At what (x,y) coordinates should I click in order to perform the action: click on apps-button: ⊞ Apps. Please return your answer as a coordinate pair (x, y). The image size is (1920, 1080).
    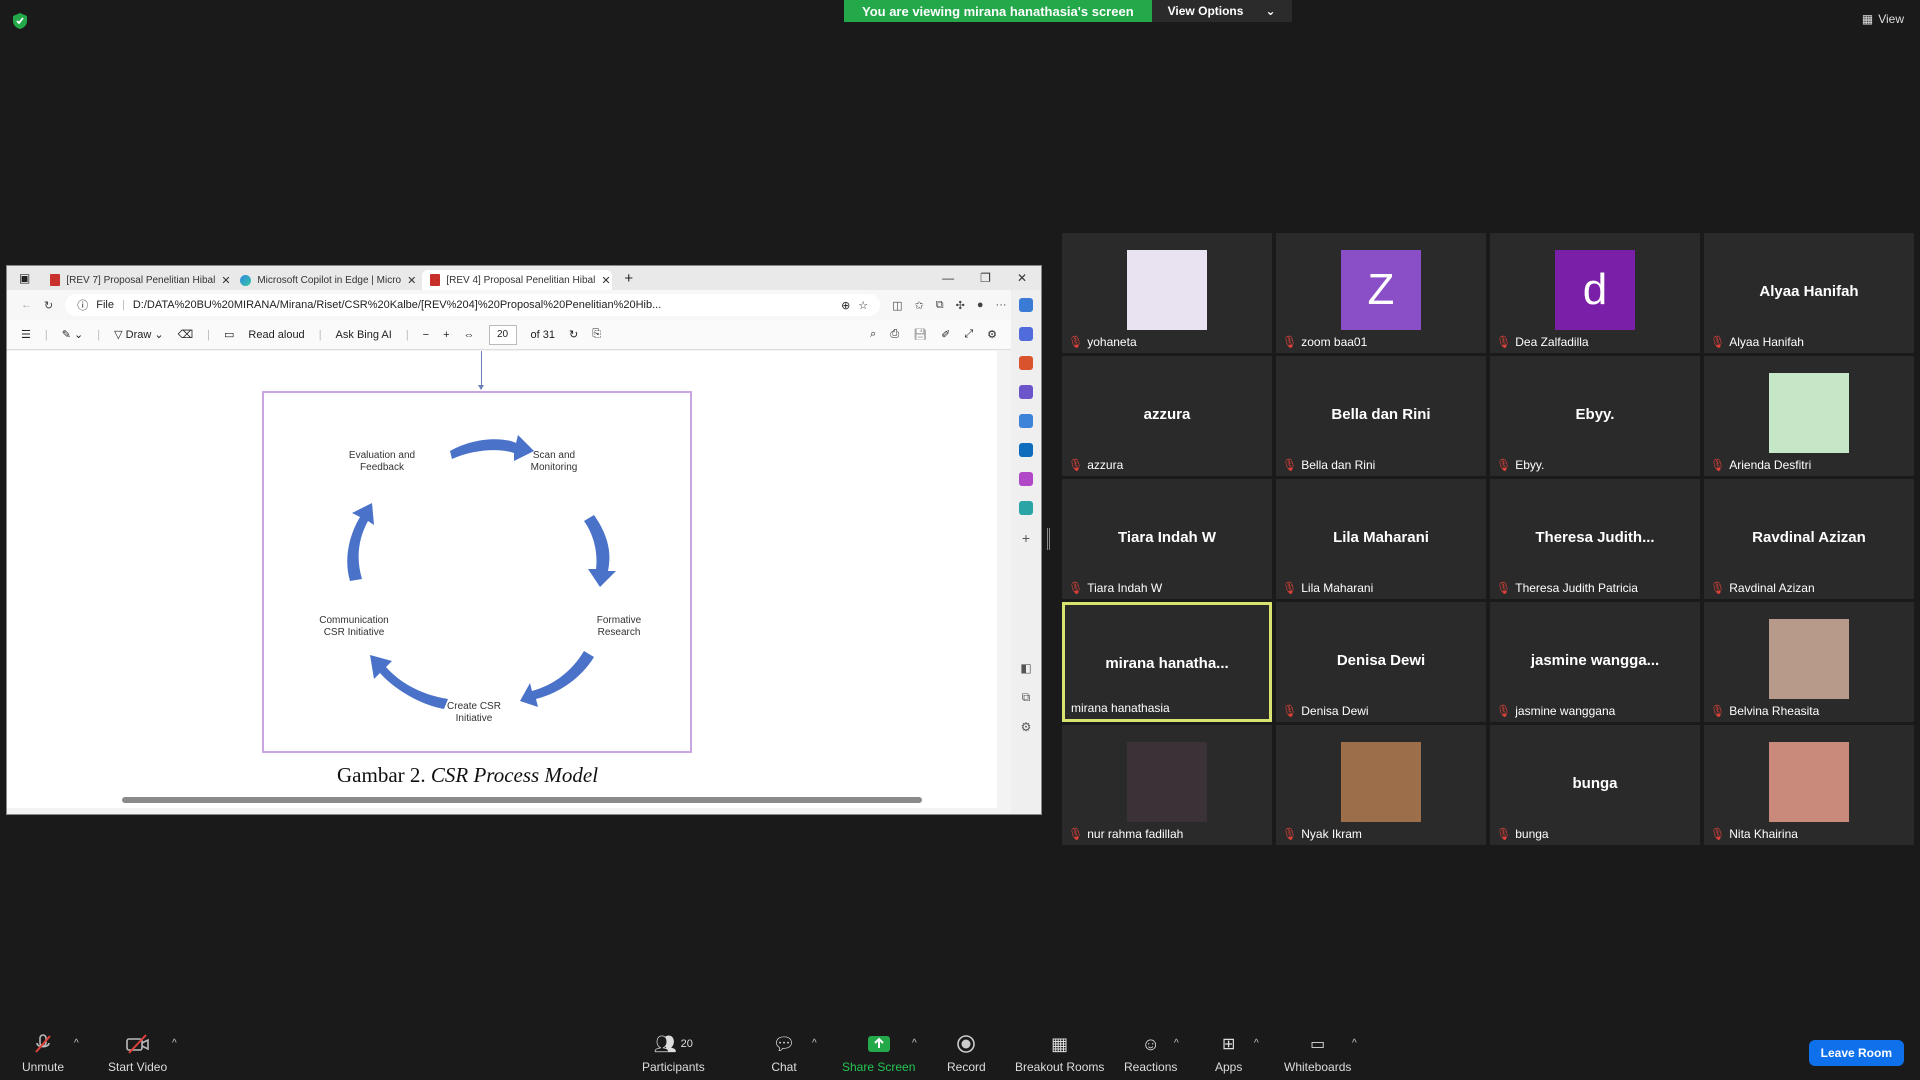
    Looking at the image, I should click on (1228, 1054).